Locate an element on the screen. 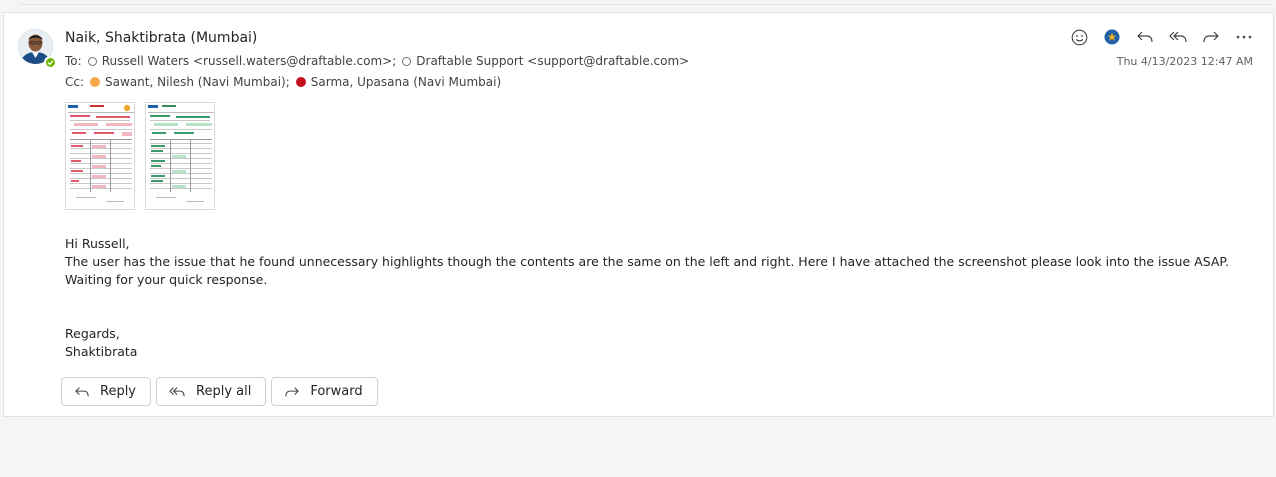 The width and height of the screenshot is (1276, 477). presence-away-icon is located at coordinates (95, 82).